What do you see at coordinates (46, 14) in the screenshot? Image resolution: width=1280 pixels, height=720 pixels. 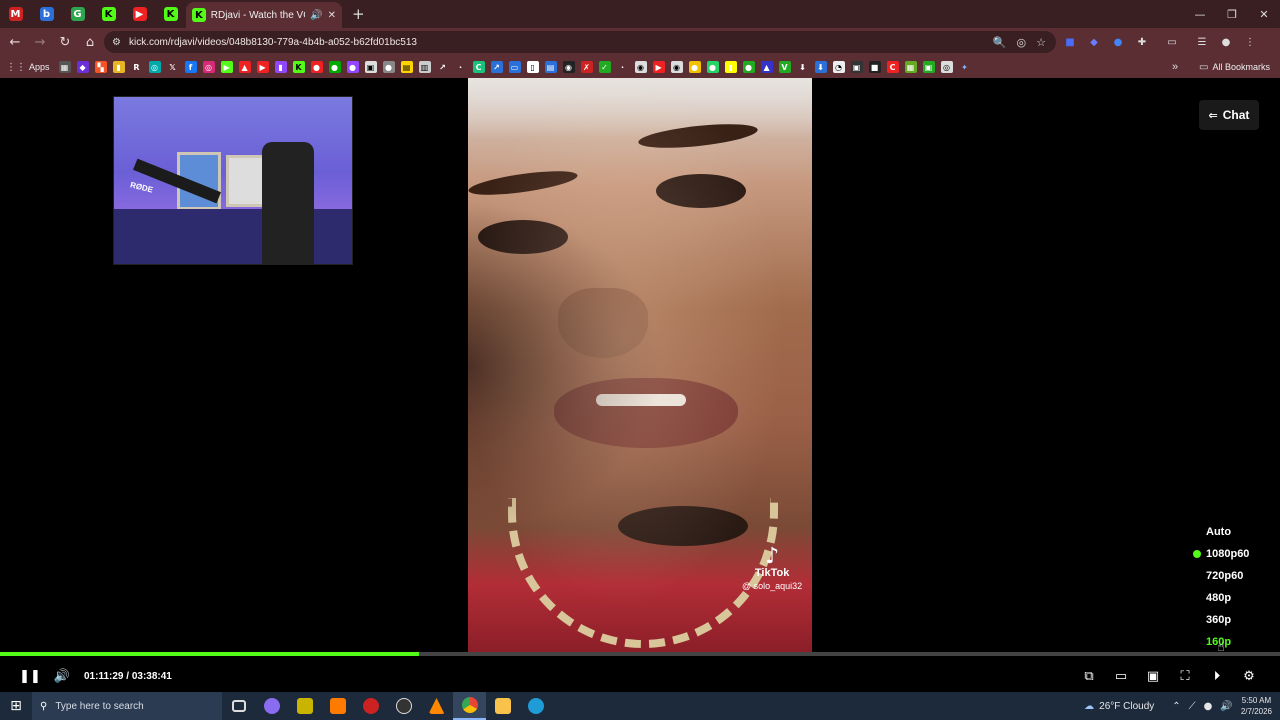 I see `pinned-tab: b` at bounding box center [46, 14].